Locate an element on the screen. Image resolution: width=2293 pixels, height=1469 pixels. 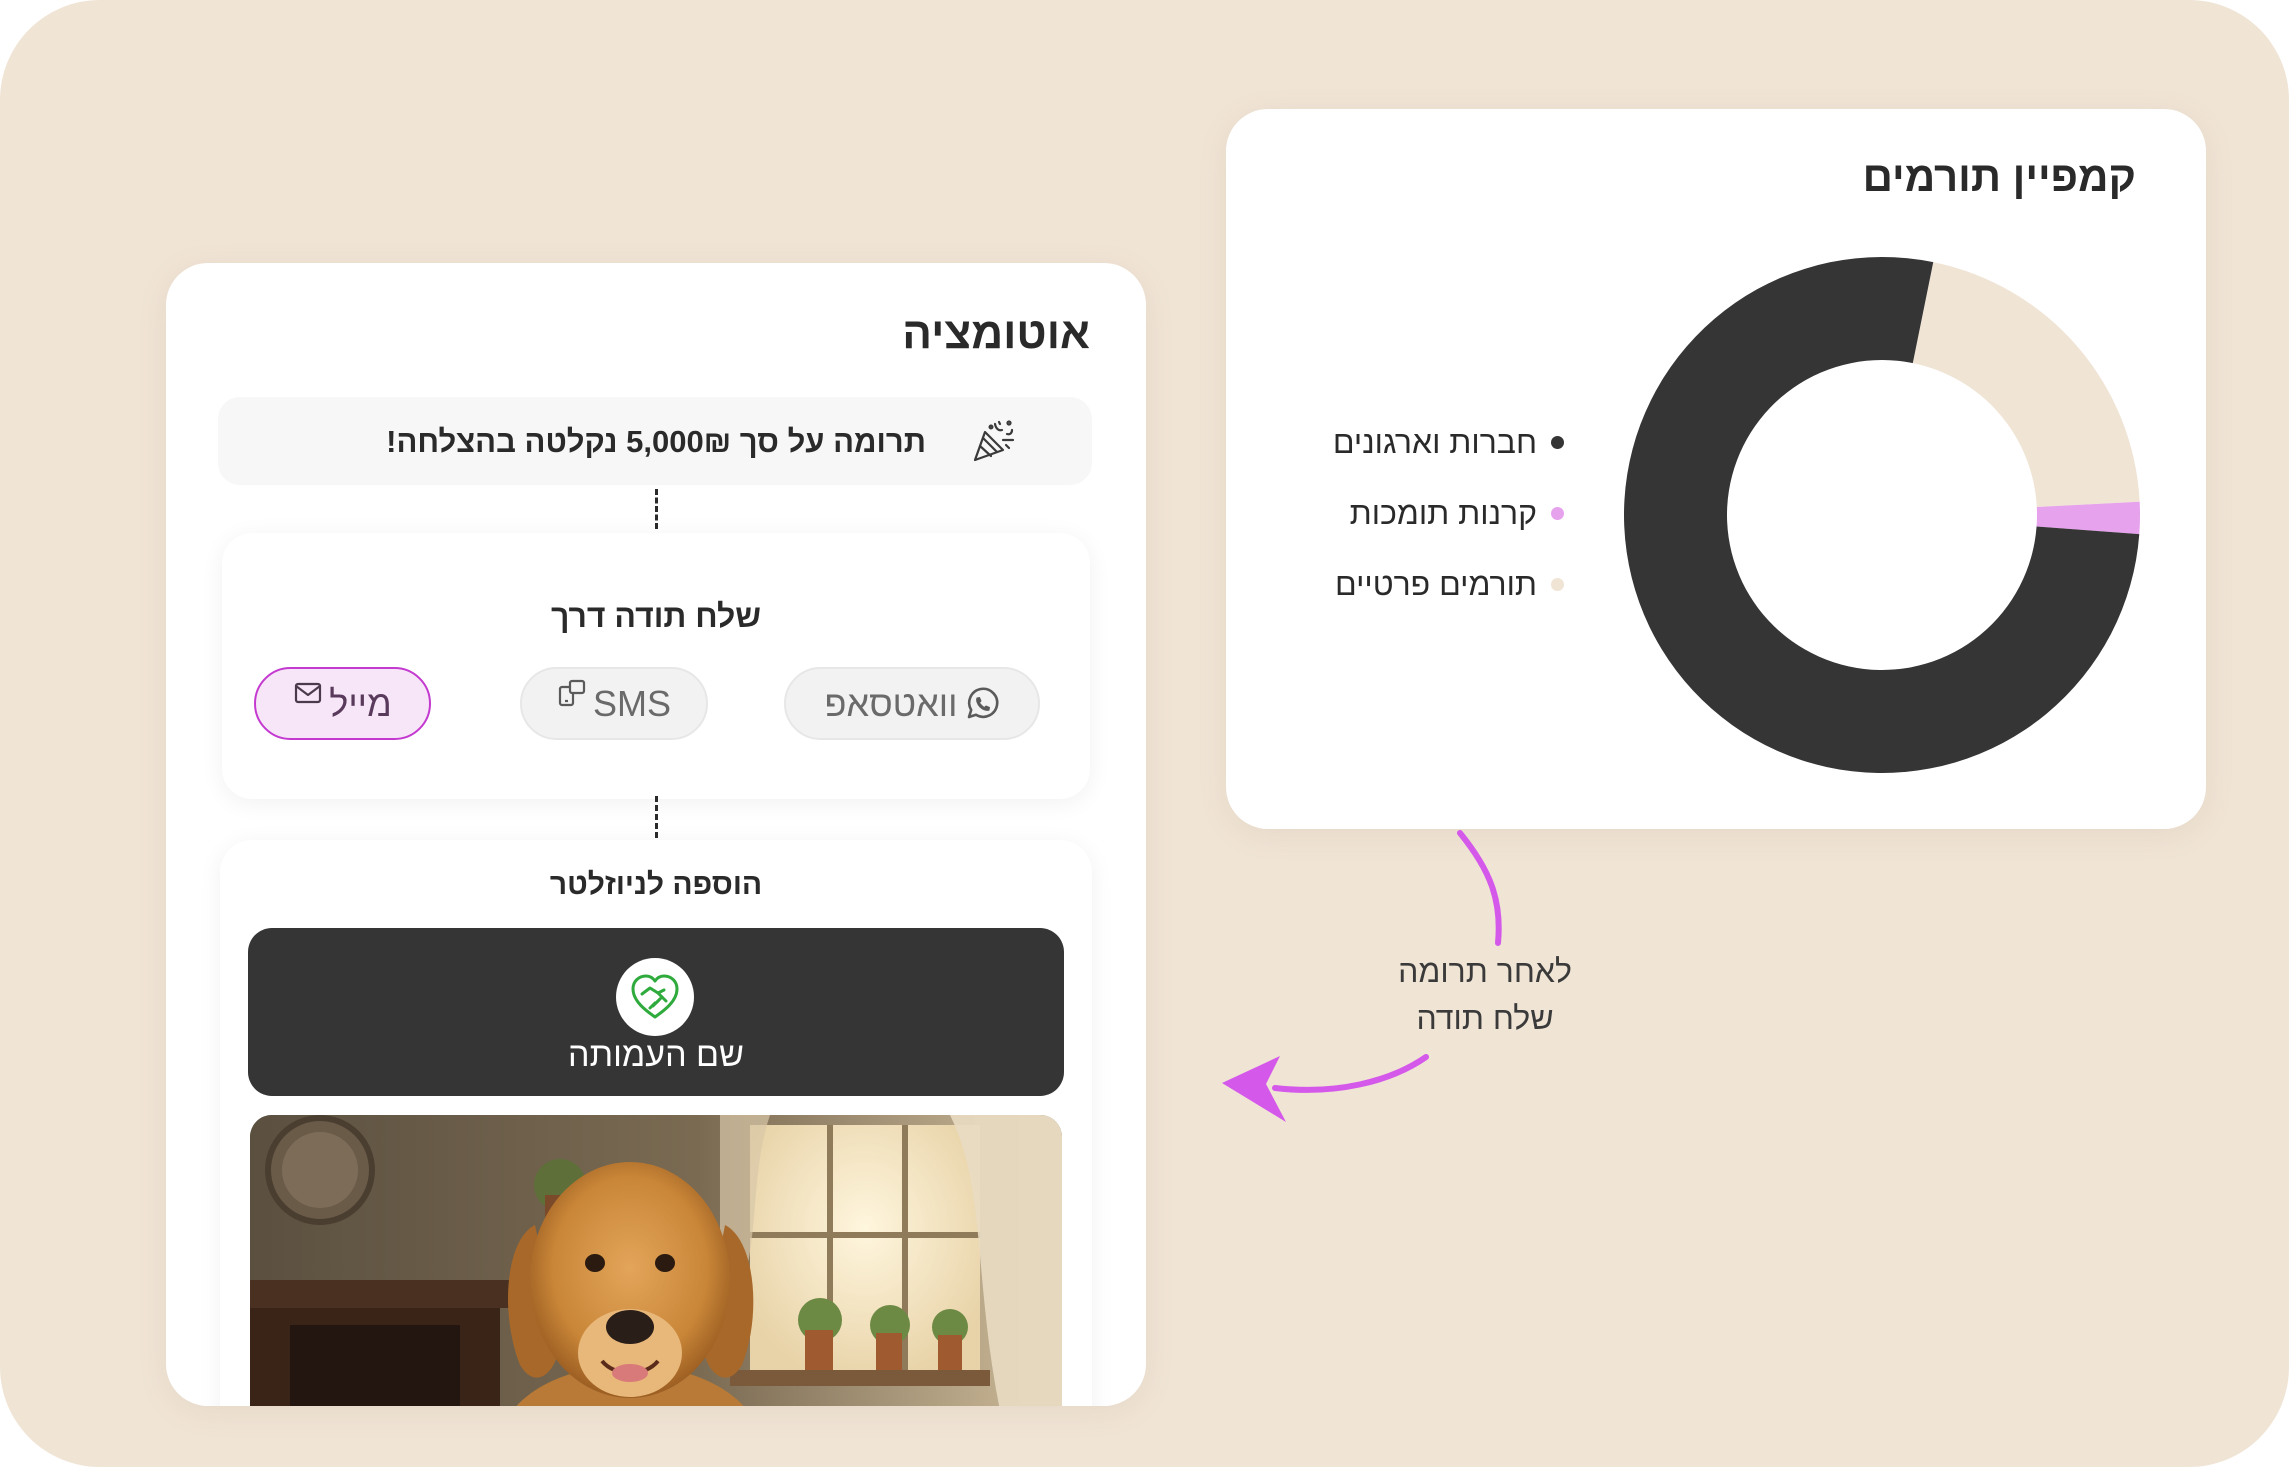
channel-sms-button: SMS is located at coordinates (614, 703).